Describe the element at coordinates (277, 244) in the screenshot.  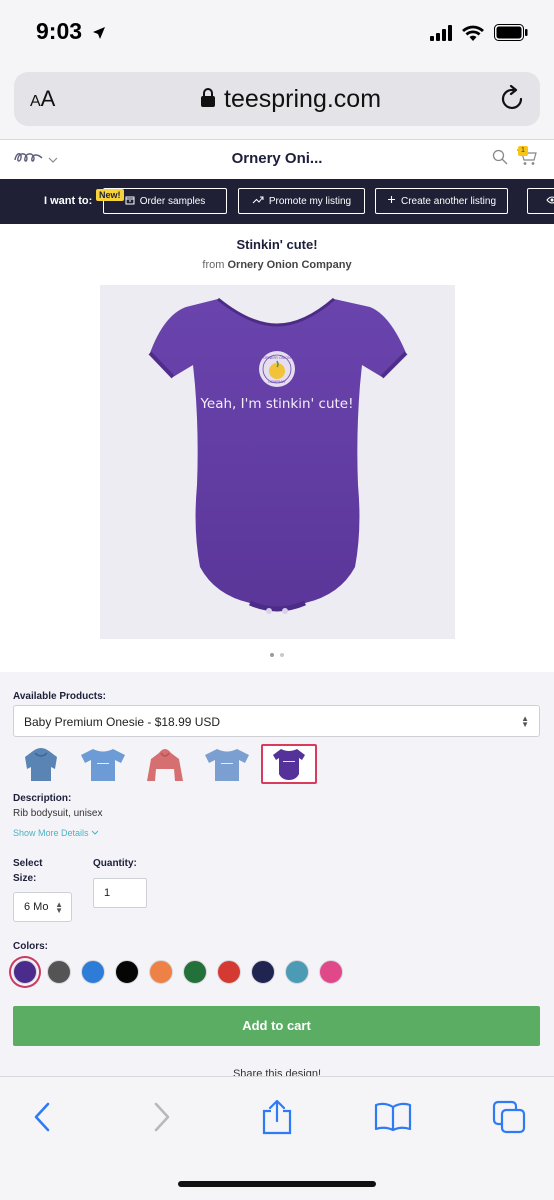
I see `product-title: Stinkin' cute!` at that location.